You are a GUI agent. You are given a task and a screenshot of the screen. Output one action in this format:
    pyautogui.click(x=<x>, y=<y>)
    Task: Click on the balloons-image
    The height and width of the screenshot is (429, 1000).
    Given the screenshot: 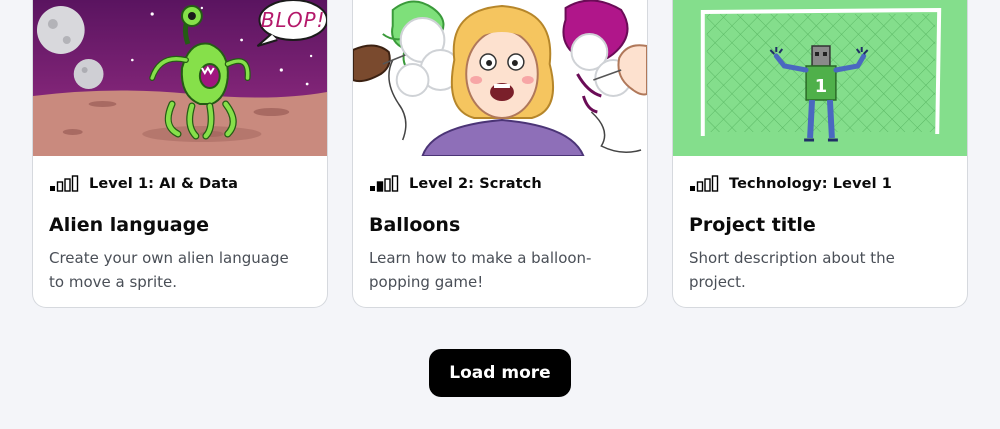 What is the action you would take?
    pyautogui.click(x=500, y=78)
    